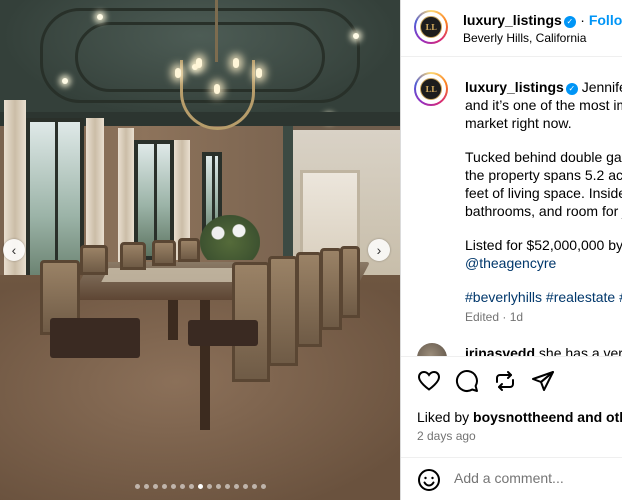  Describe the element at coordinates (543, 263) in the screenshot. I see `agency-mention-link: @theagencyre` at that location.